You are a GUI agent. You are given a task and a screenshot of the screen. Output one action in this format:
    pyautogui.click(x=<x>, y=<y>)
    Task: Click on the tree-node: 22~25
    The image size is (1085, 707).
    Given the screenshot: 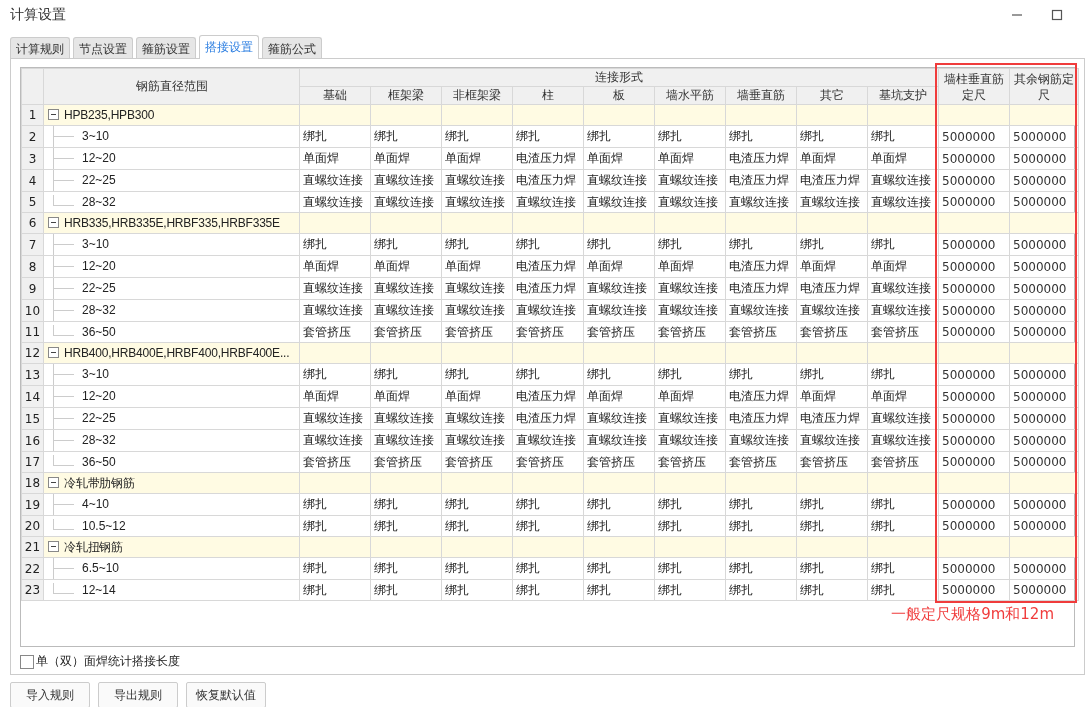 What is the action you would take?
    pyautogui.click(x=171, y=288)
    